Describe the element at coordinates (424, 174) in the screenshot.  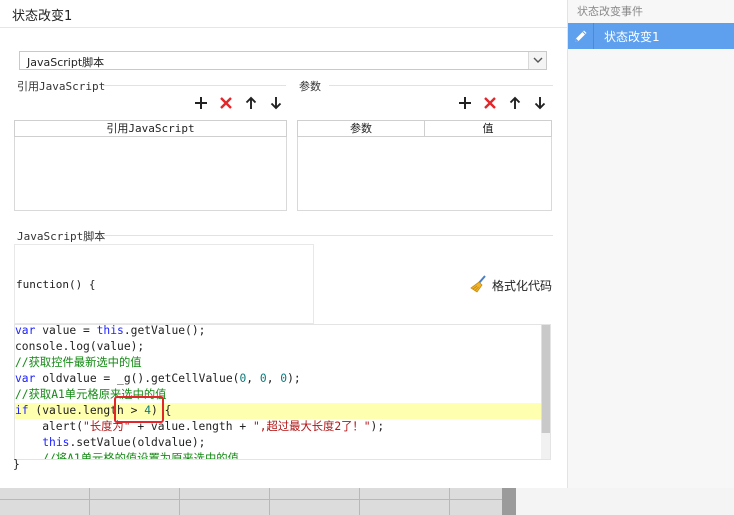
I see `params-table-body` at that location.